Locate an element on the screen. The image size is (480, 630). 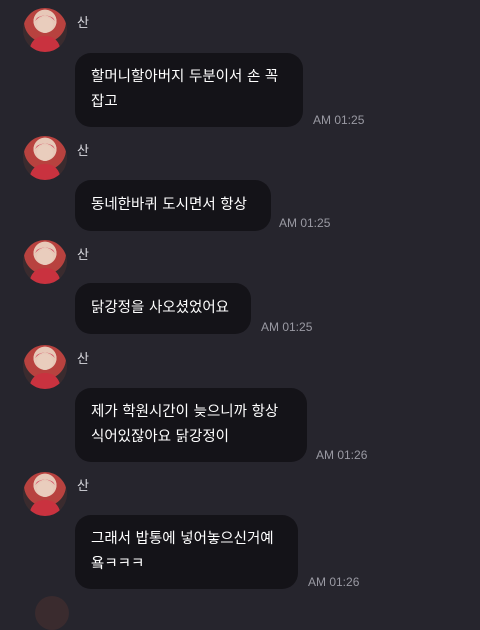
message-bubble: 닭강정을 사오셨었어요 is located at coordinates (163, 308).